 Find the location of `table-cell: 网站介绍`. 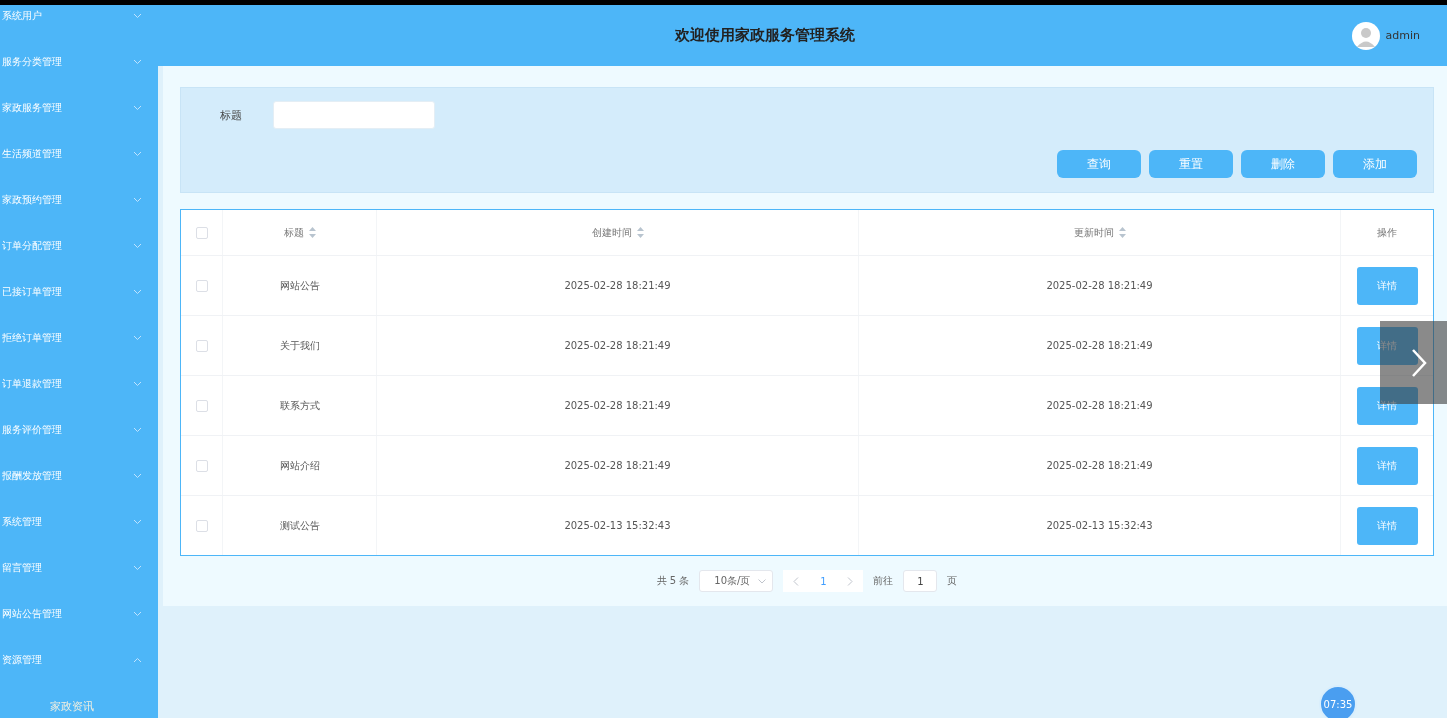

table-cell: 网站介绍 is located at coordinates (299, 465).